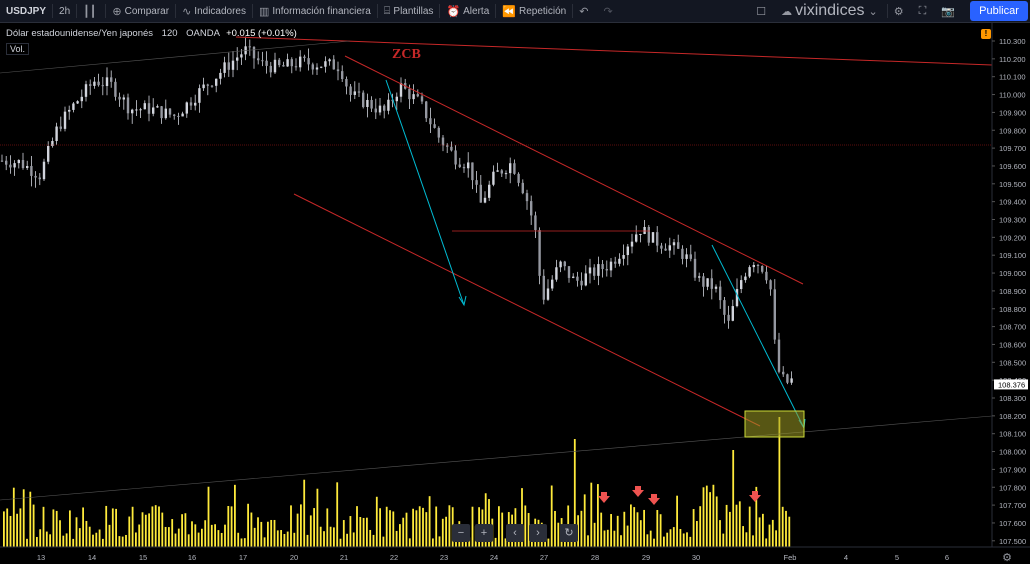 The height and width of the screenshot is (564, 1030). I want to click on financials-button: ▥ Información financiera, so click(315, 11).